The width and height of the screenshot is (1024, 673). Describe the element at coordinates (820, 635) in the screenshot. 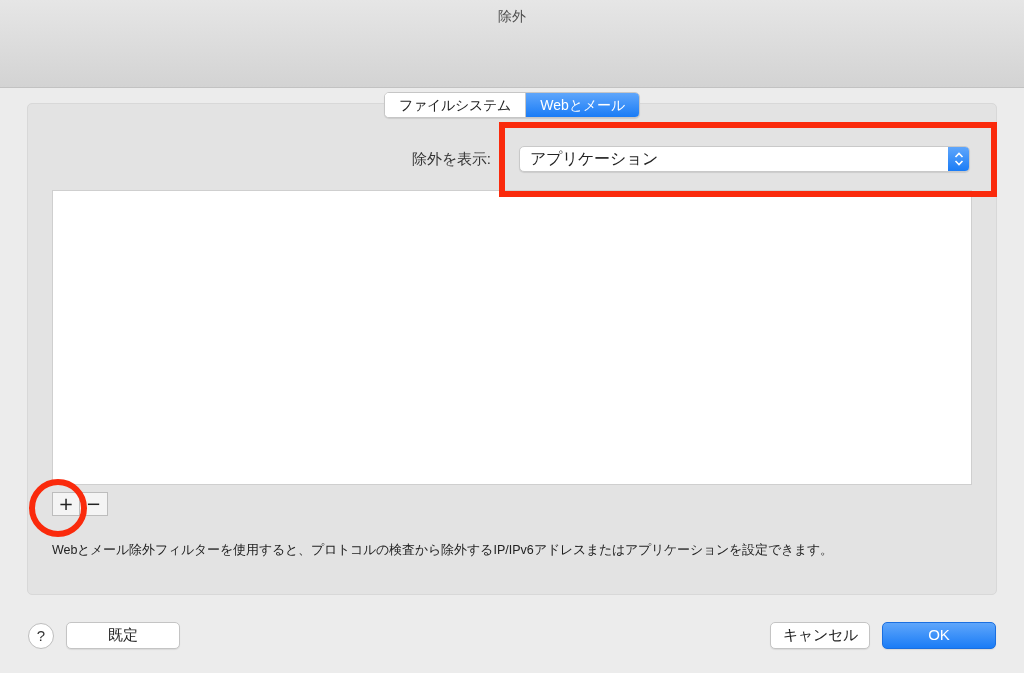

I see `dialog-button: キャンセル` at that location.